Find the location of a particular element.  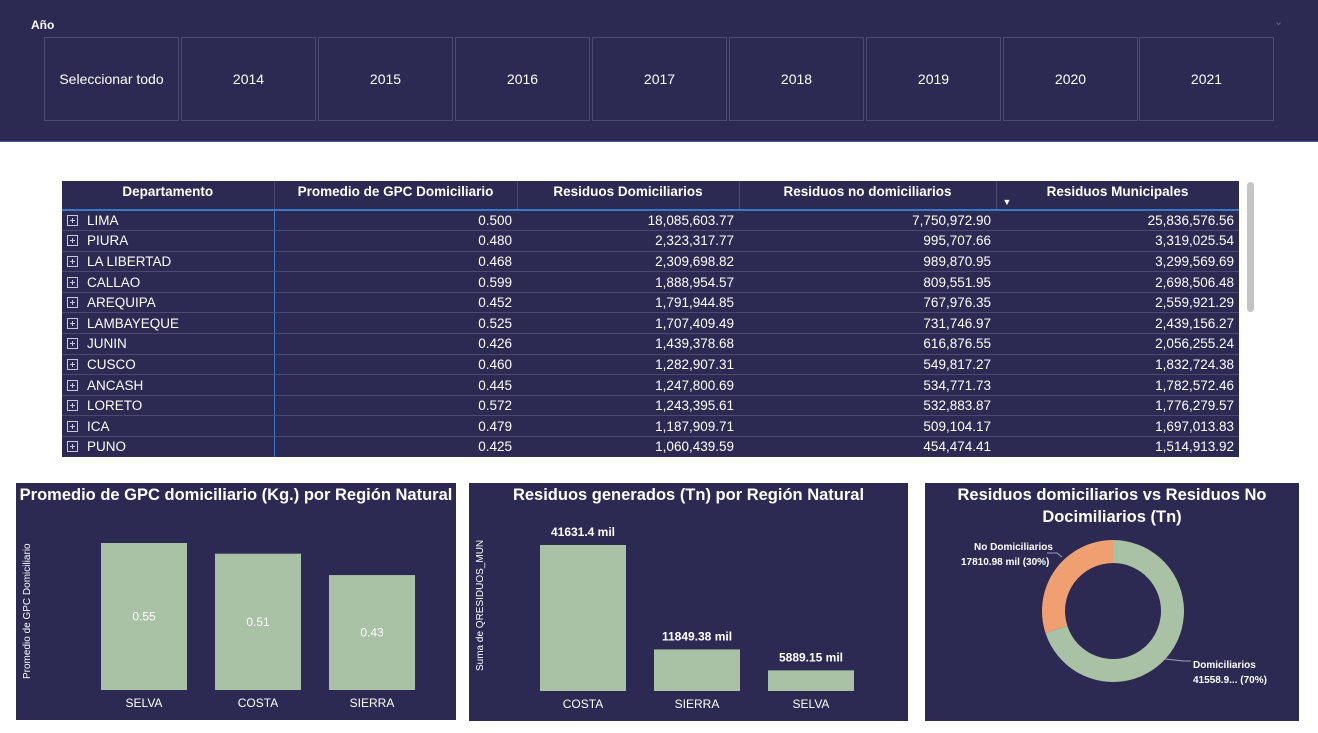

slicer-option-2015: 2015 is located at coordinates (385, 79).